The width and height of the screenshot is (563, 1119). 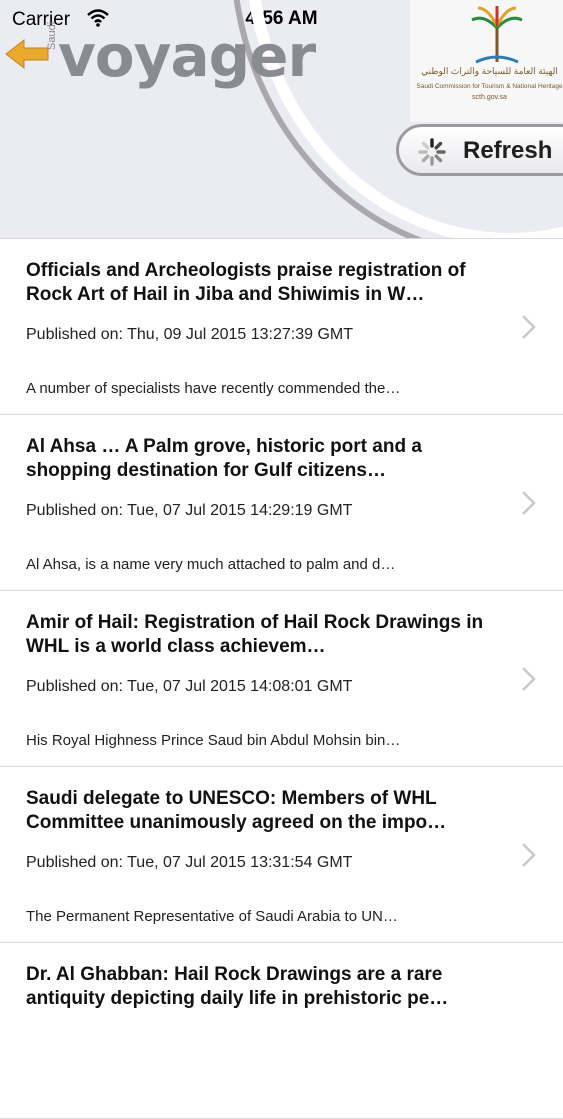 I want to click on logo-prefix: Saudi, so click(x=52, y=35).